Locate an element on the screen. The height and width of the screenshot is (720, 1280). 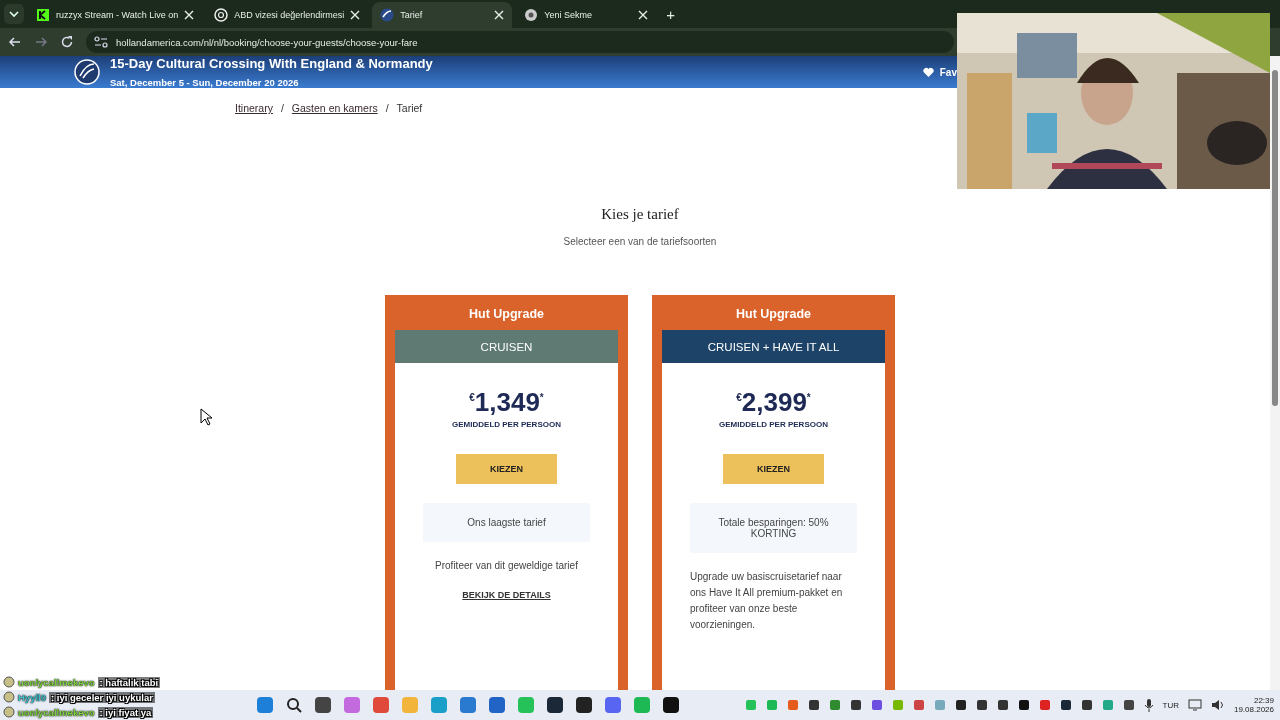
fare-highlight: Ons laagste tarief is located at coordinates (506, 522).